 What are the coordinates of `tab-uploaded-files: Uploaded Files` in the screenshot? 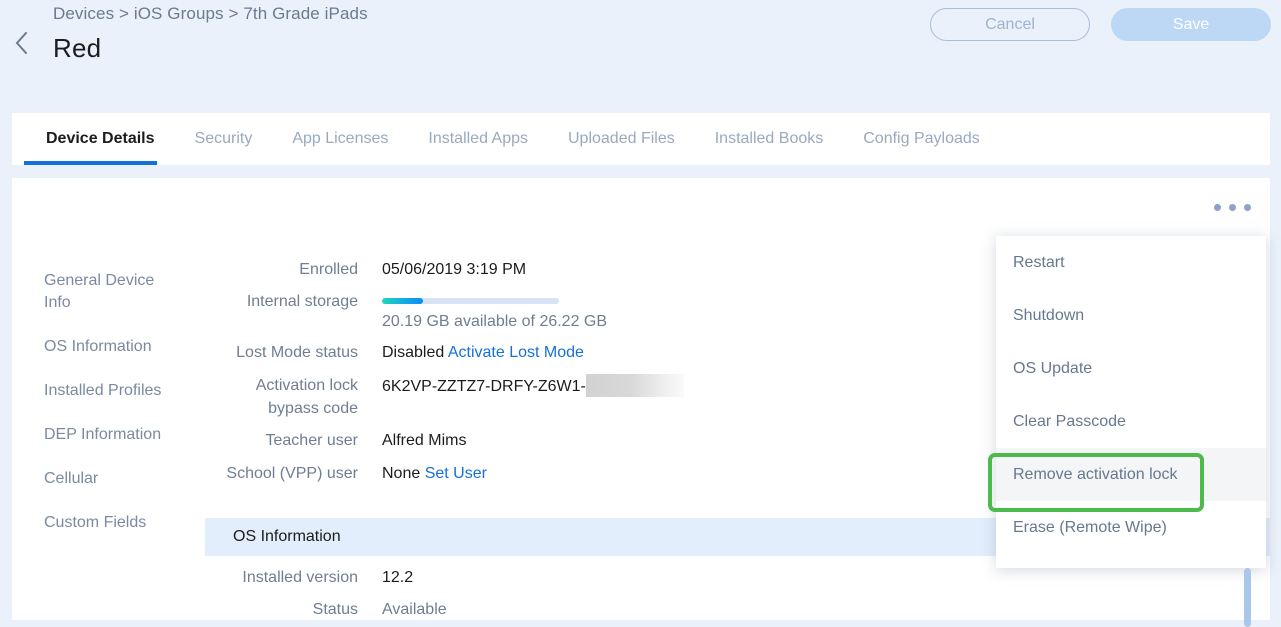 It's located at (621, 139).